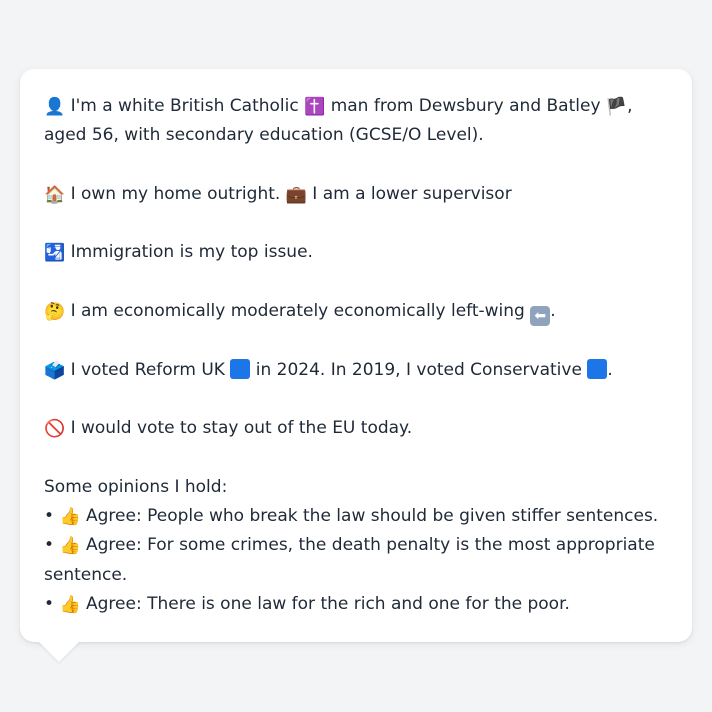 This screenshot has height=712, width=712. What do you see at coordinates (540, 316) in the screenshot?
I see `left-arrow-icon: ⬅` at bounding box center [540, 316].